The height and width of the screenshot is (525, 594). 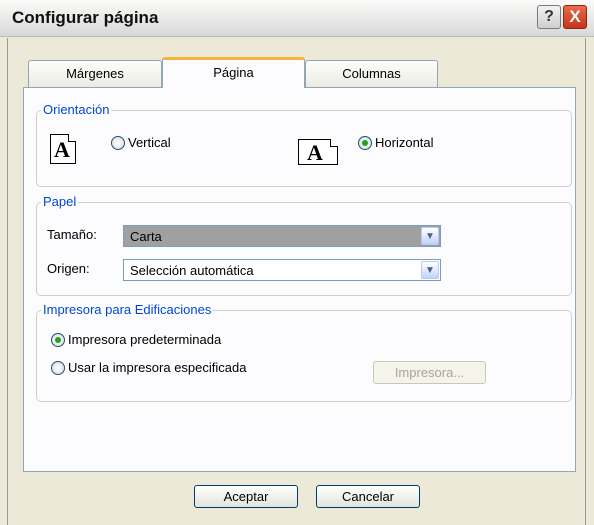 What do you see at coordinates (246, 496) in the screenshot?
I see `ok-button: Aceptar` at bounding box center [246, 496].